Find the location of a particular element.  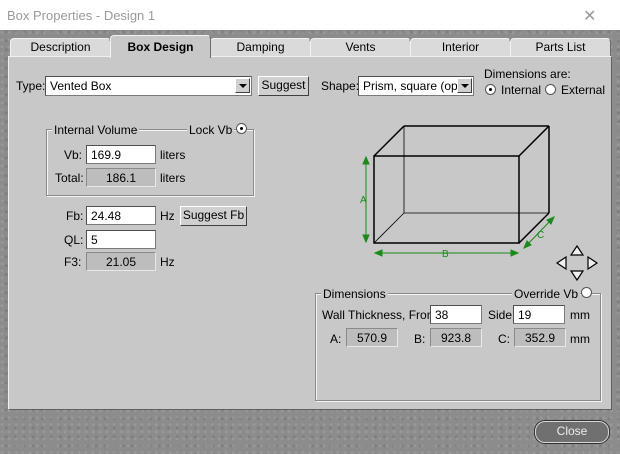

total-label: Total: is located at coordinates (69, 178).